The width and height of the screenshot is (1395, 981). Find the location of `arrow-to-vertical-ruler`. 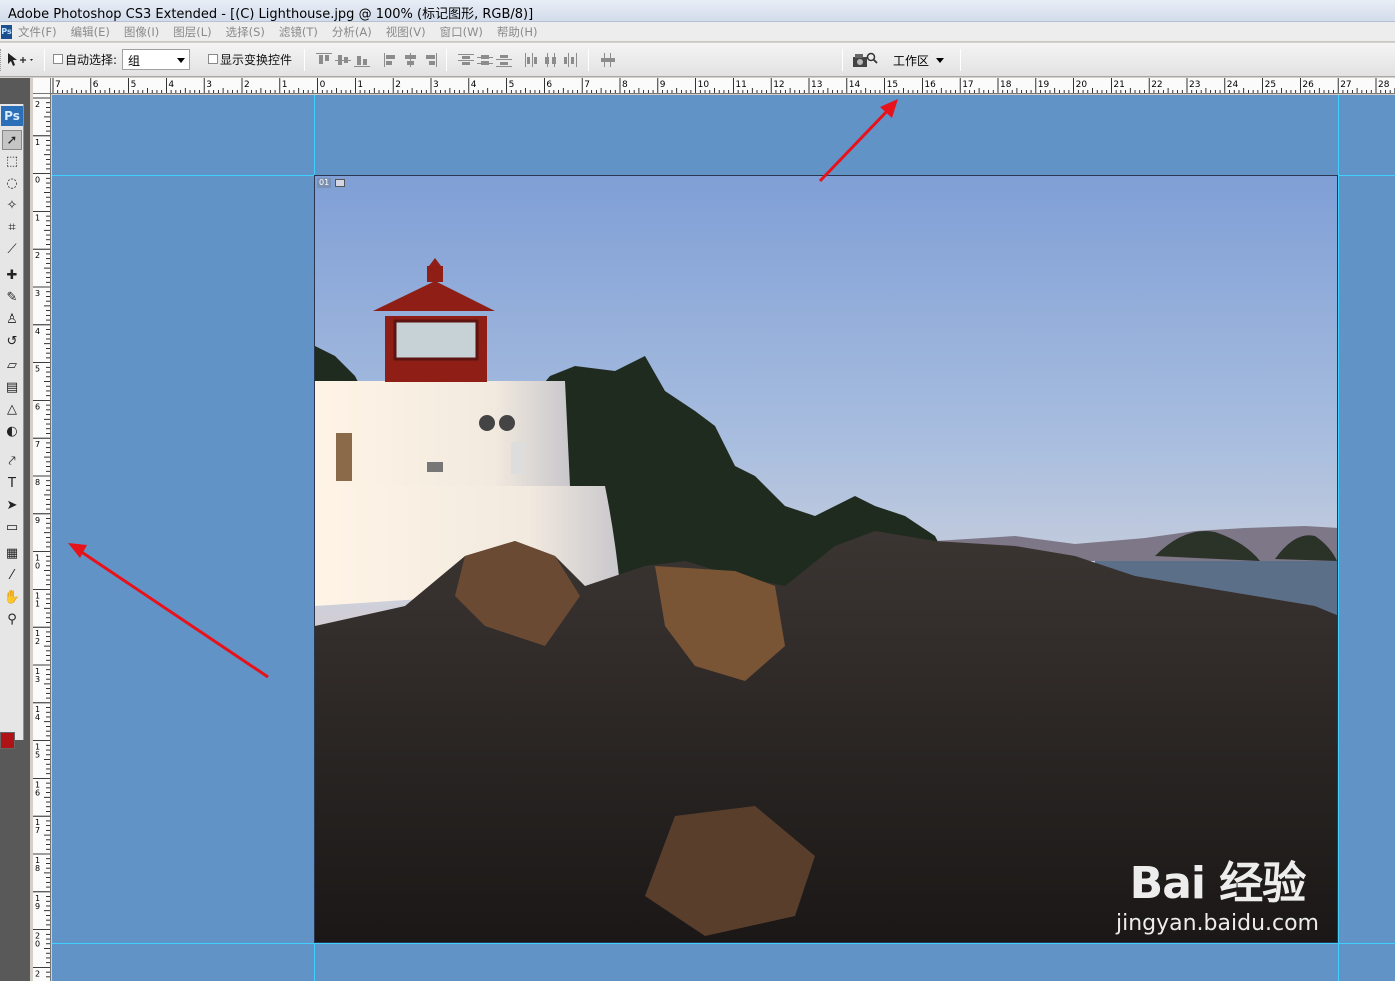

arrow-to-vertical-ruler is located at coordinates (168, 611).